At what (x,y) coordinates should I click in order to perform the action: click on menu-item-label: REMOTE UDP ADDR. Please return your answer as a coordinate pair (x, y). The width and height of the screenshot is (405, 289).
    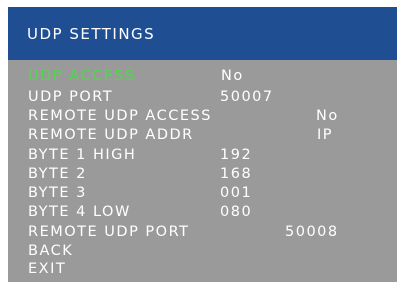
    Looking at the image, I should click on (111, 135).